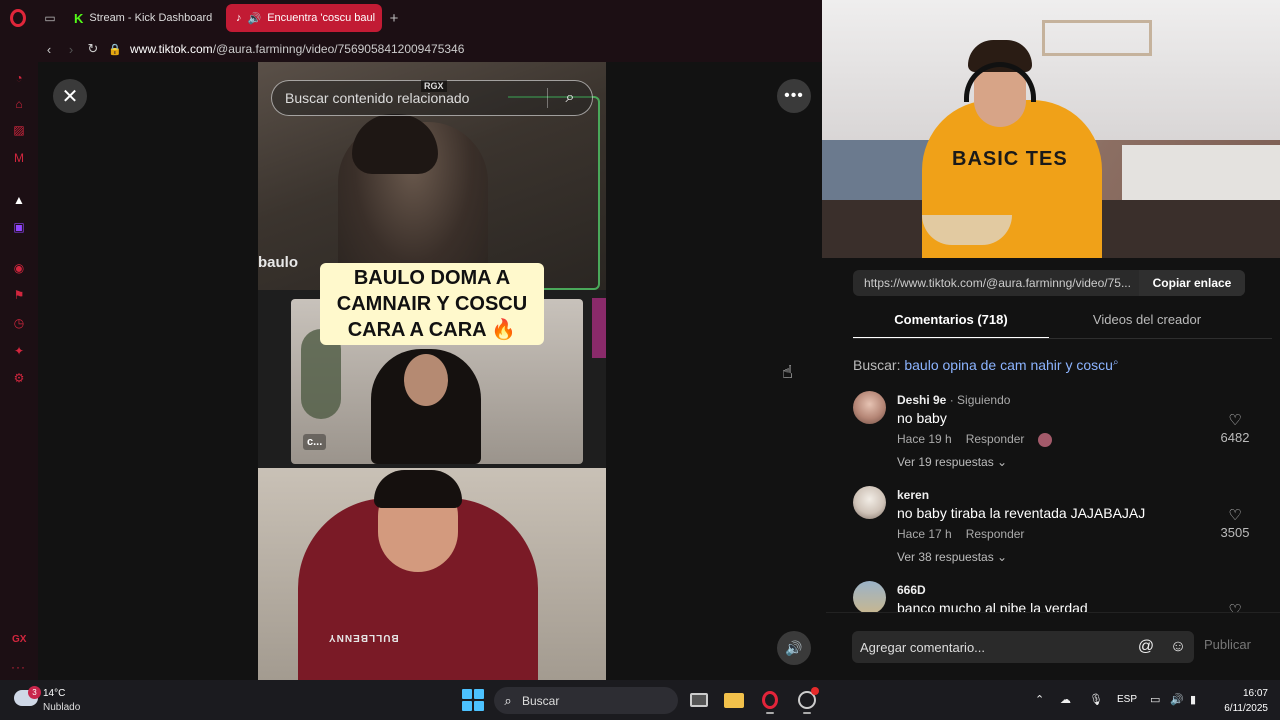 Image resolution: width=1280 pixels, height=720 pixels. What do you see at coordinates (115, 49) in the screenshot?
I see `lock-icon: 🔒` at bounding box center [115, 49].